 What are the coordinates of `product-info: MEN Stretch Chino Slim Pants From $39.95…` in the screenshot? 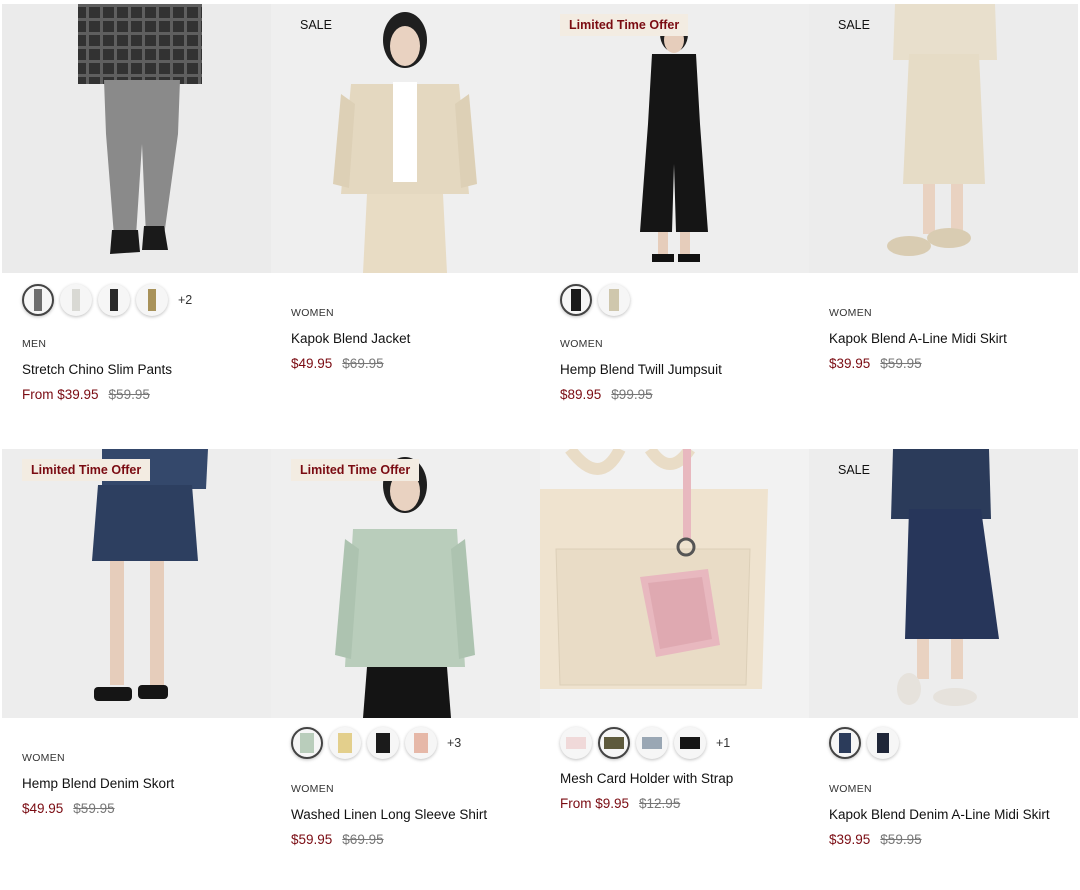 It's located at (142, 370).